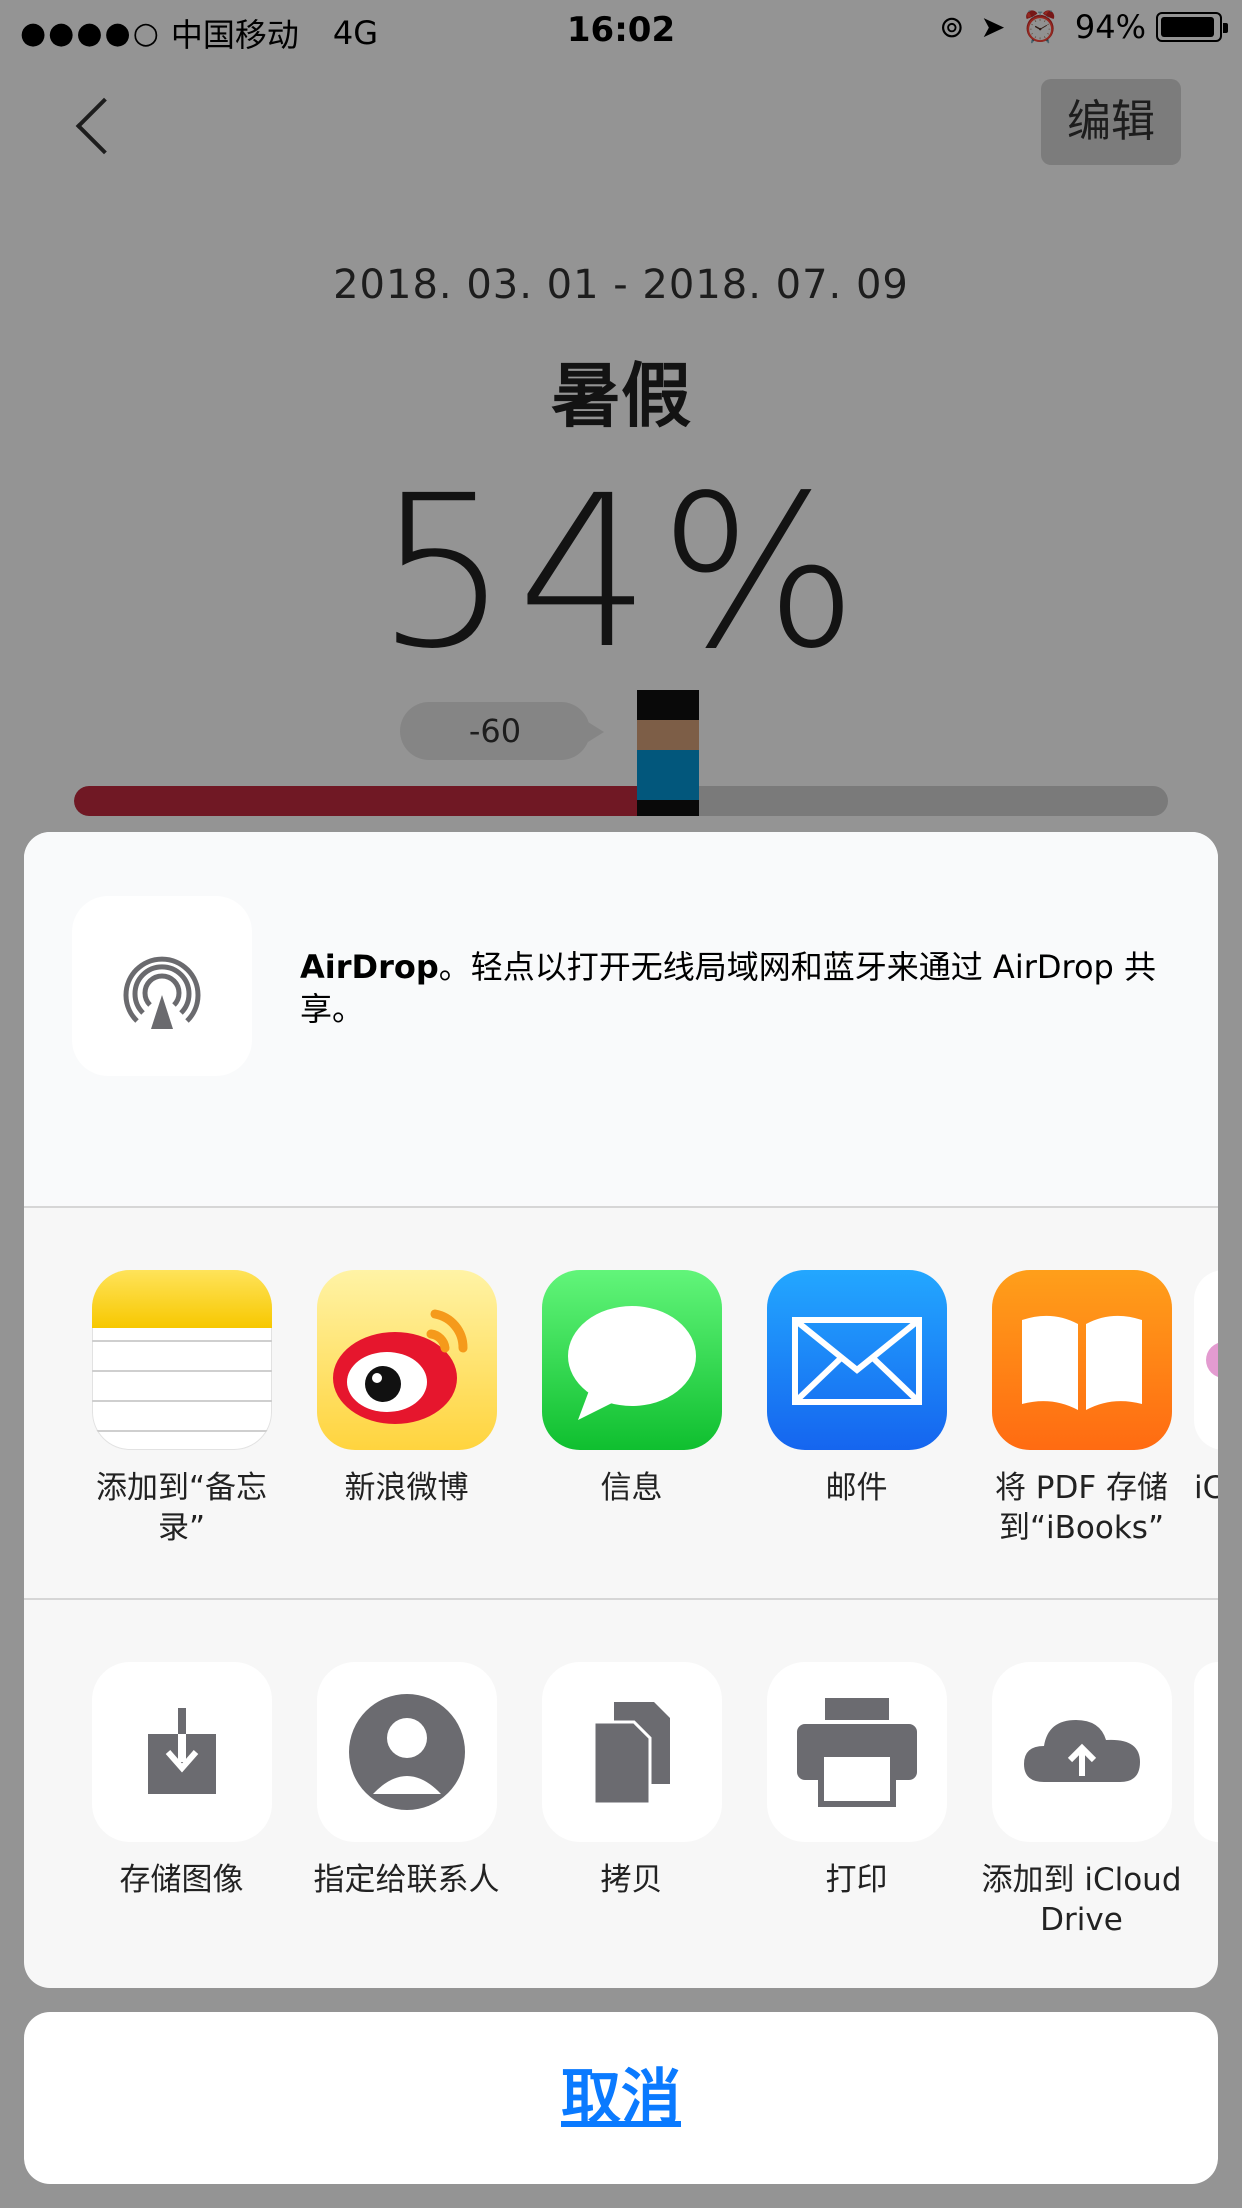 The width and height of the screenshot is (1242, 2208). I want to click on share-actions-row: 存储图像 指定给联系人 拷贝 打印 添加到 iCloud Drive, so click(621, 1812).